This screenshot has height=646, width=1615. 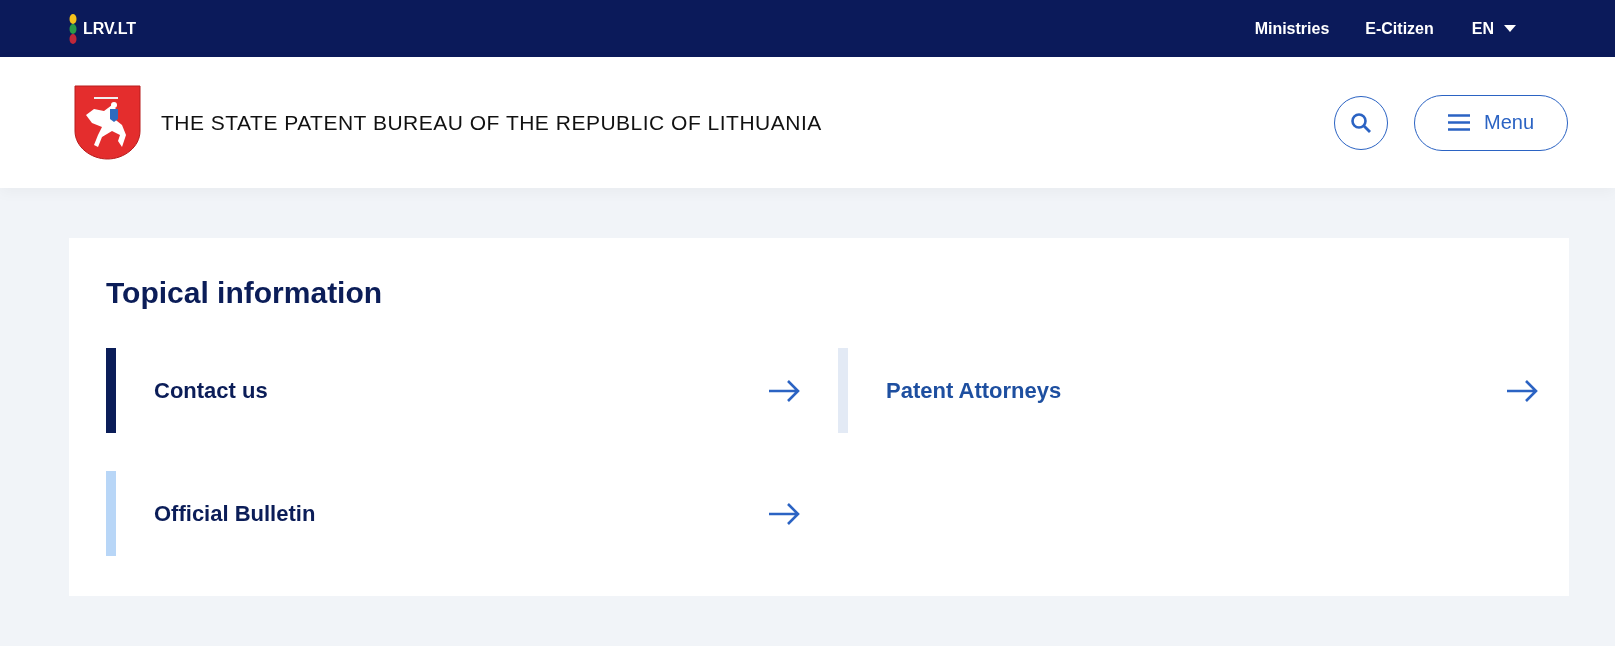 I want to click on menu-button: Menu, so click(x=1491, y=122).